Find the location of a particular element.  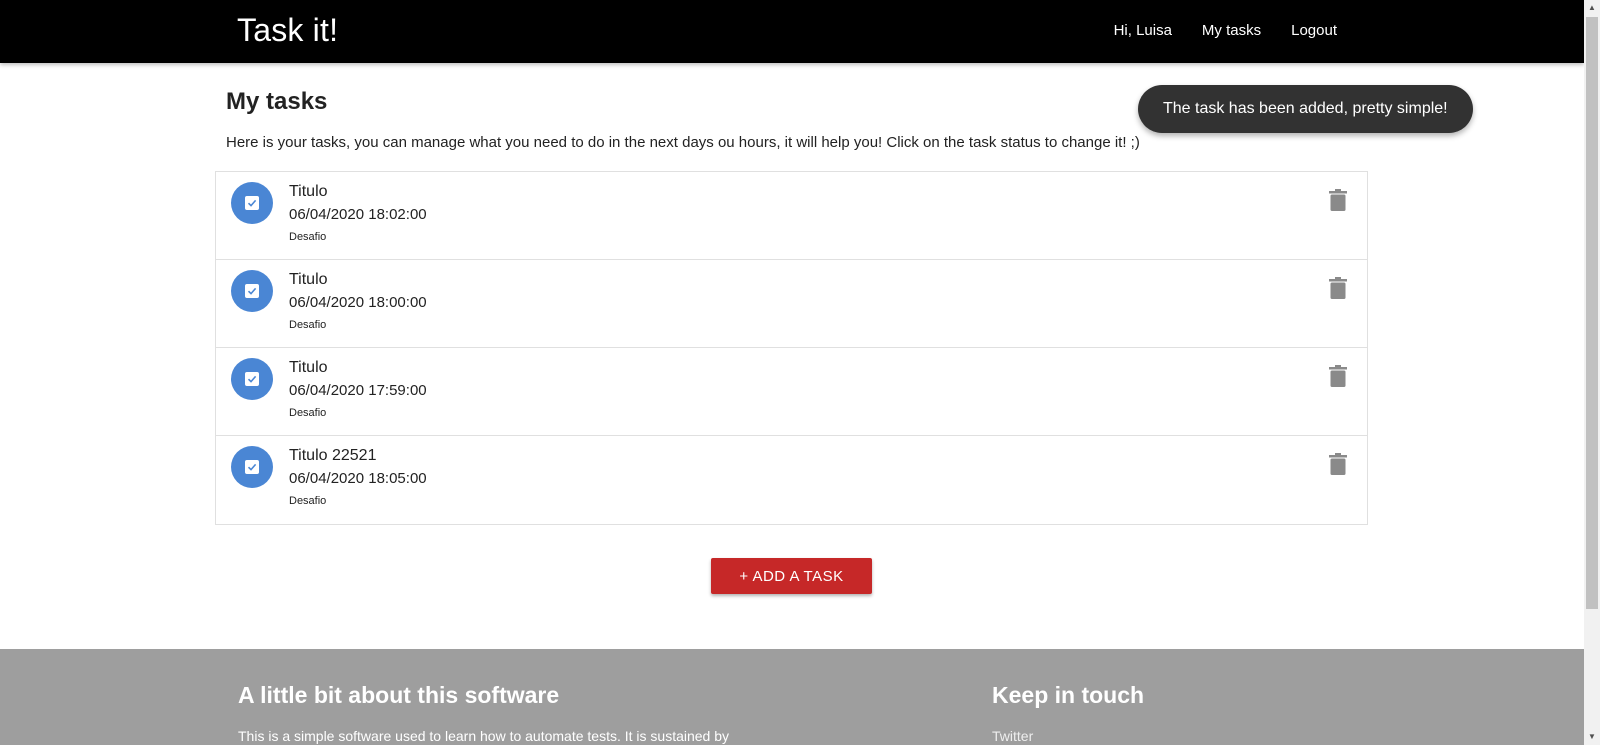

footer-about-title: A little bit about this software is located at coordinates (399, 695).